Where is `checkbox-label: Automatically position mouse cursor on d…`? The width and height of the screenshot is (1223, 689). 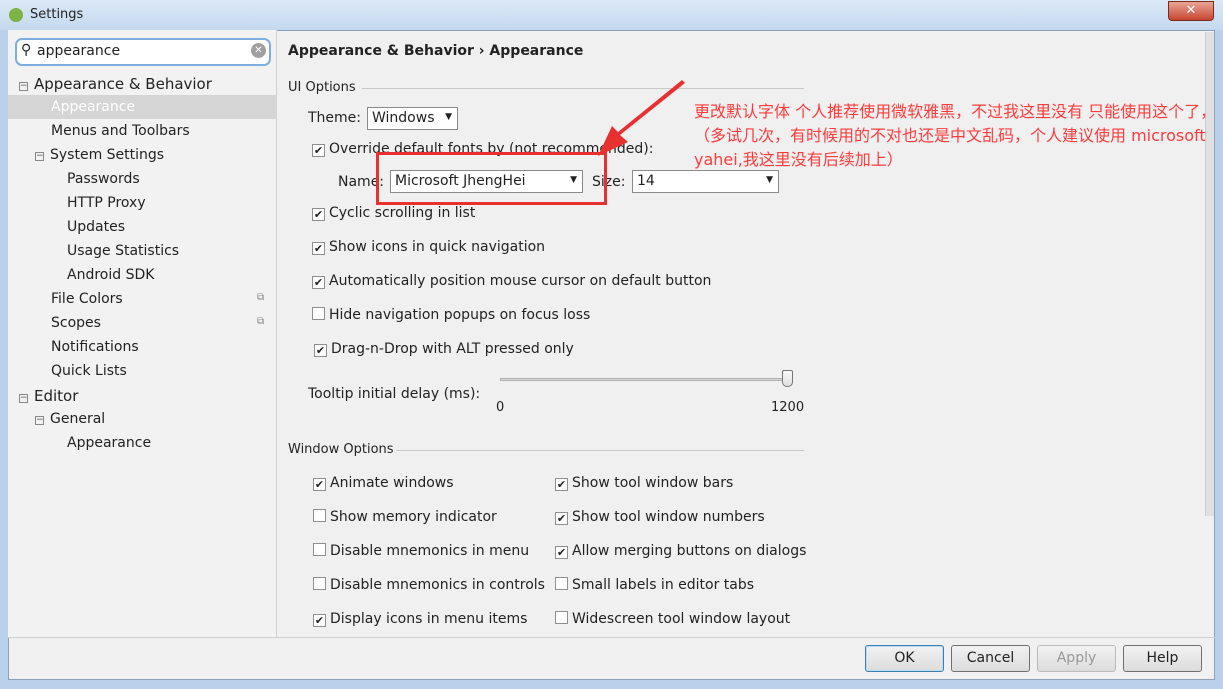 checkbox-label: Automatically position mouse cursor on d… is located at coordinates (520, 281).